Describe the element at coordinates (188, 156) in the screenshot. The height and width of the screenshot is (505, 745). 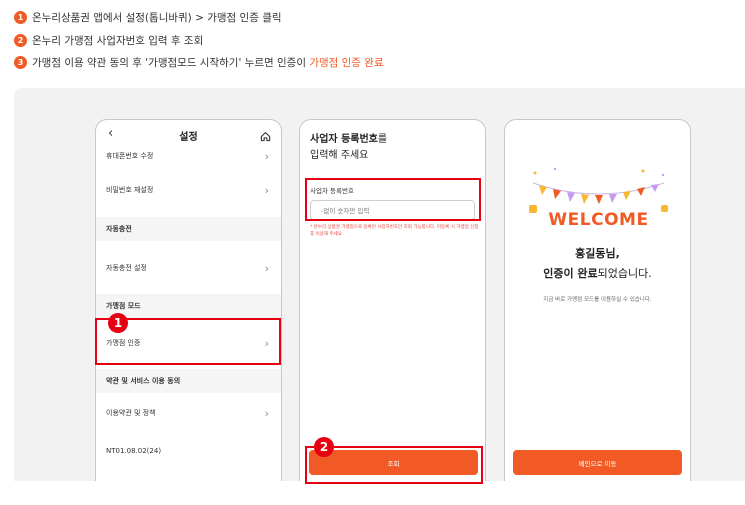
I see `settings-row-phone-edit: 휴대폰번호 수정 ›` at that location.